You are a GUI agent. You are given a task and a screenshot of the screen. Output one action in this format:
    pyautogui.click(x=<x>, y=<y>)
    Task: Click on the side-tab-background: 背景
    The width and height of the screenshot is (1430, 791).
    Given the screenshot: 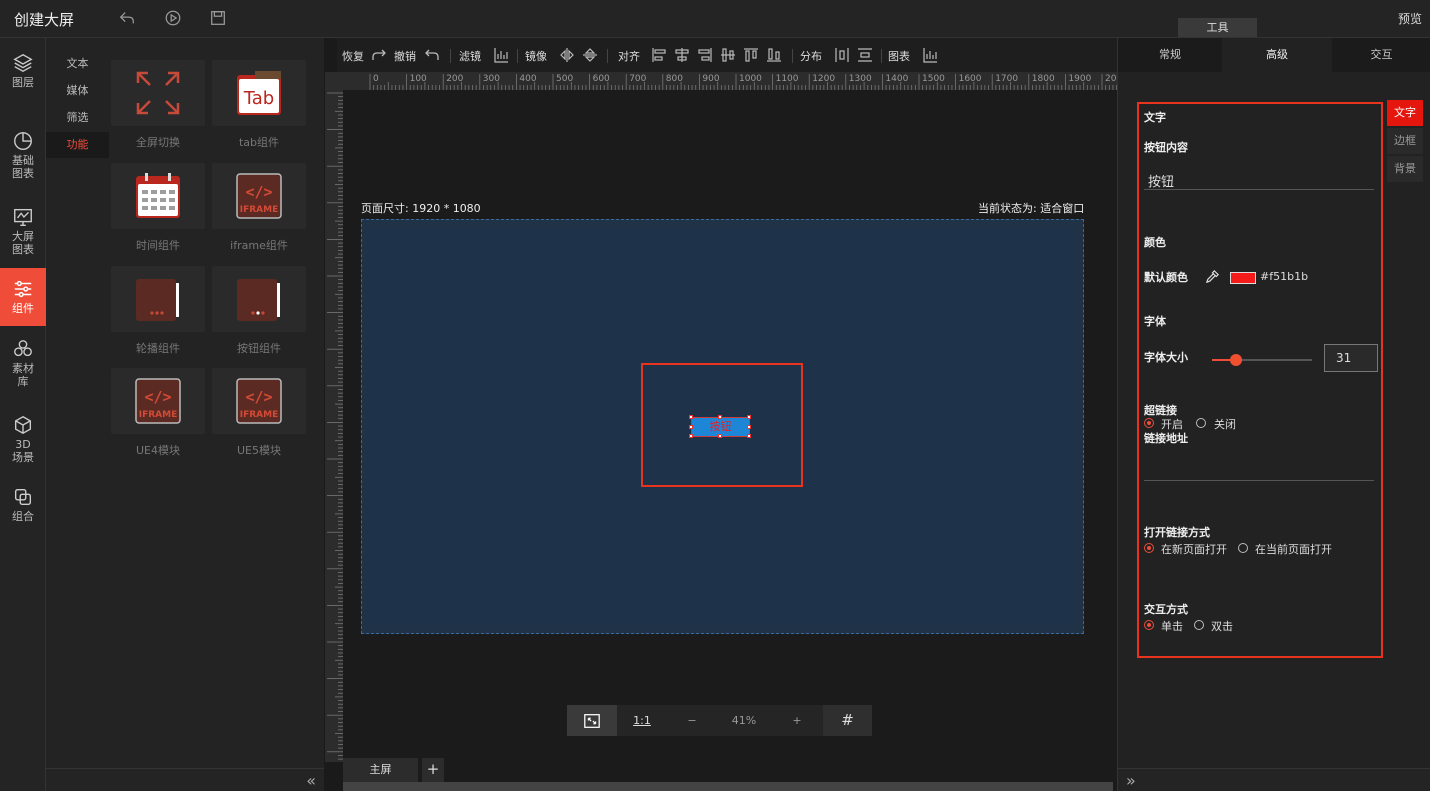 What is the action you would take?
    pyautogui.click(x=1405, y=169)
    